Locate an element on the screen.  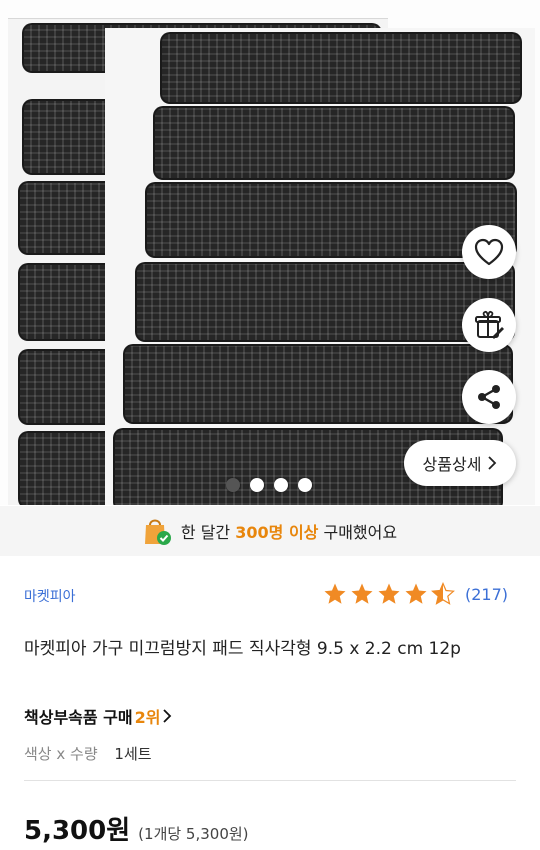
purchase-notice: 한 달간 300명 이상 구매했어요 is located at coordinates (270, 531).